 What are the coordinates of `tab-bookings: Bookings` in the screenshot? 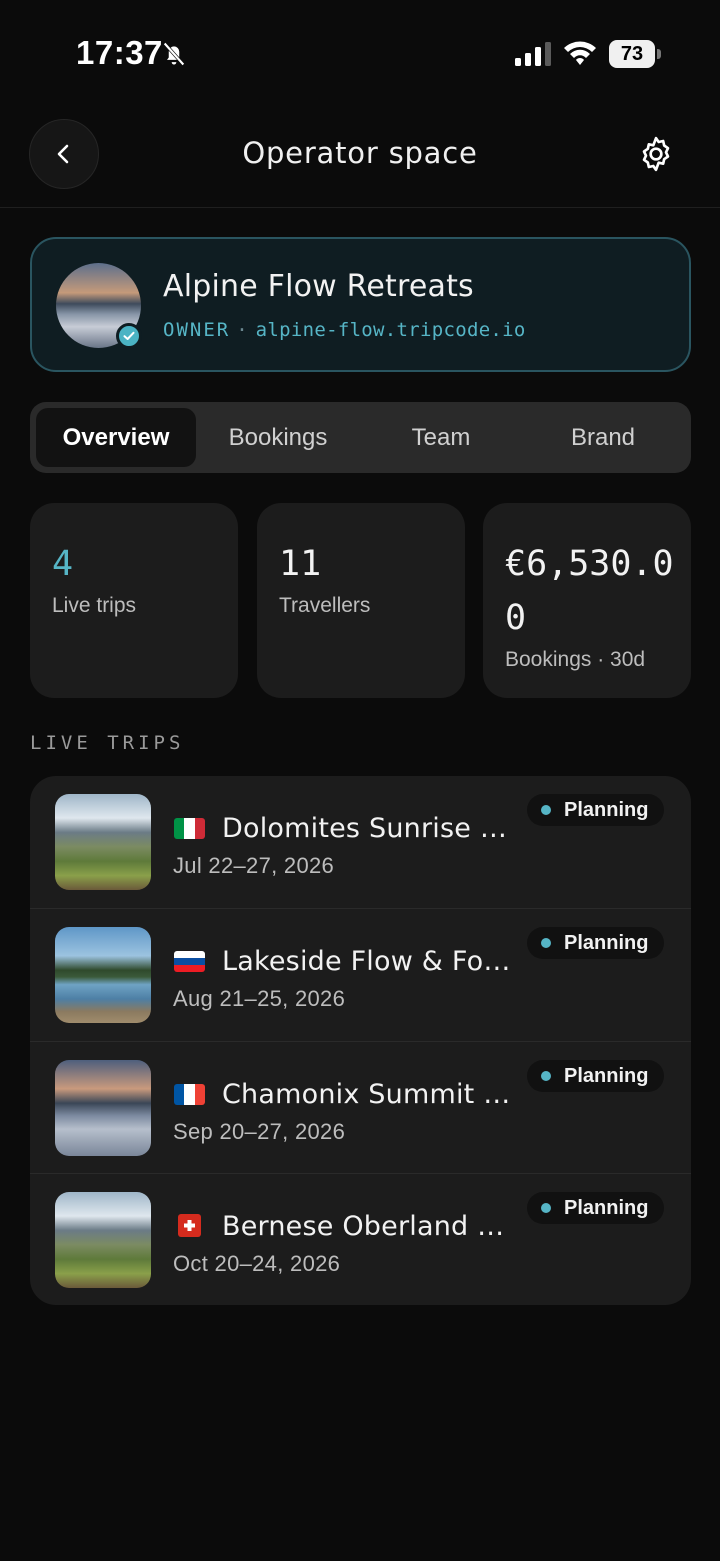 It's located at (278, 437).